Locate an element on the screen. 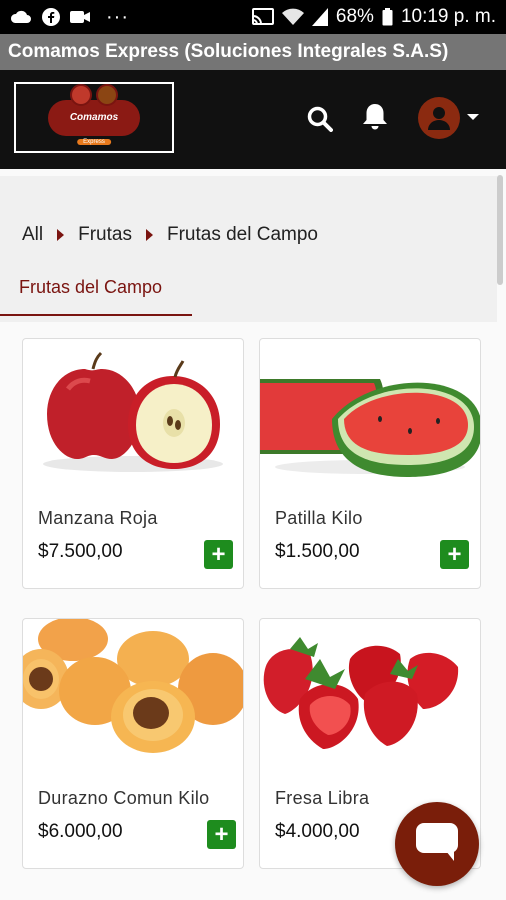  breadcrumb: All Frutas Frutas del Campo is located at coordinates (170, 235).